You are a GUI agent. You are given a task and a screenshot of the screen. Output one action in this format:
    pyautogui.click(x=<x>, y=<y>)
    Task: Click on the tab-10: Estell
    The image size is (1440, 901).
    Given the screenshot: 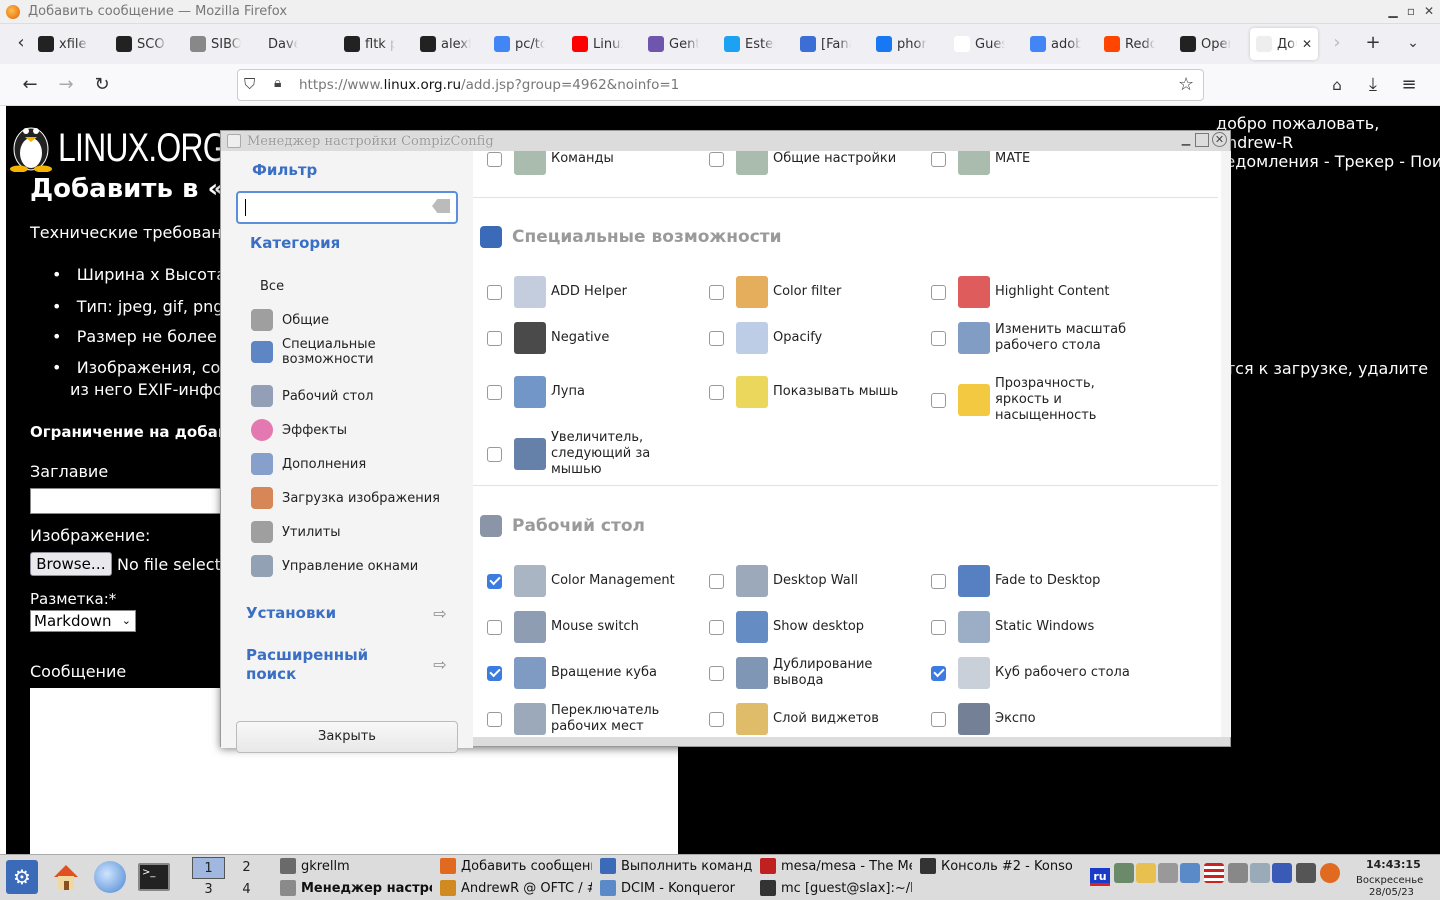 What is the action you would take?
    pyautogui.click(x=759, y=44)
    